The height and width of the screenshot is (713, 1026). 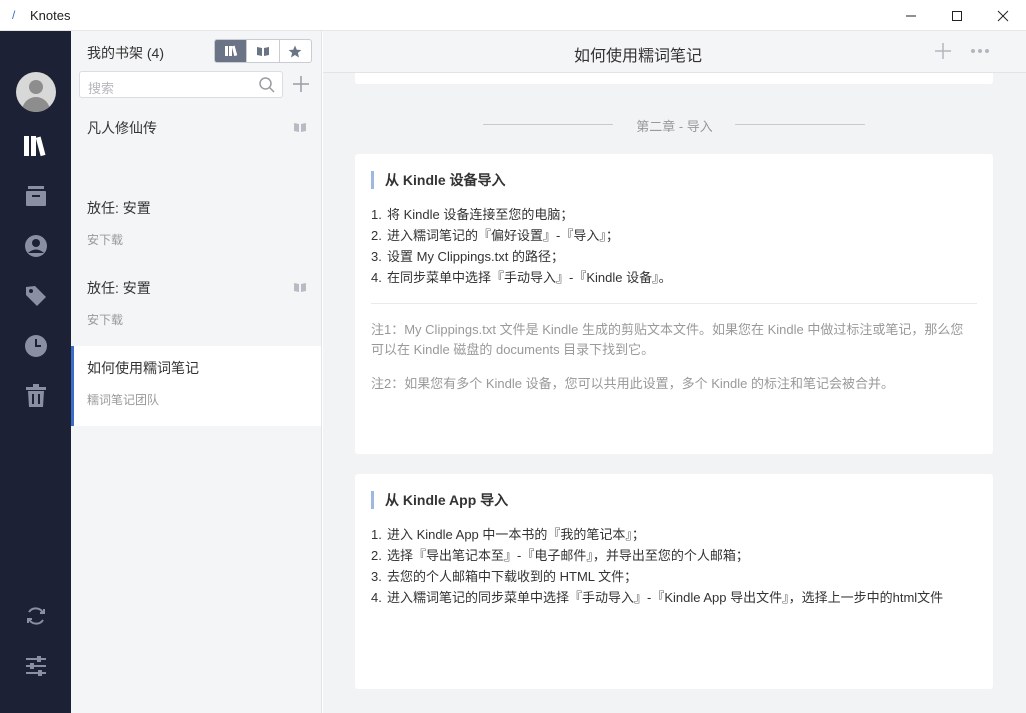 I want to click on book-title: 凡人修仙传, so click(x=122, y=128).